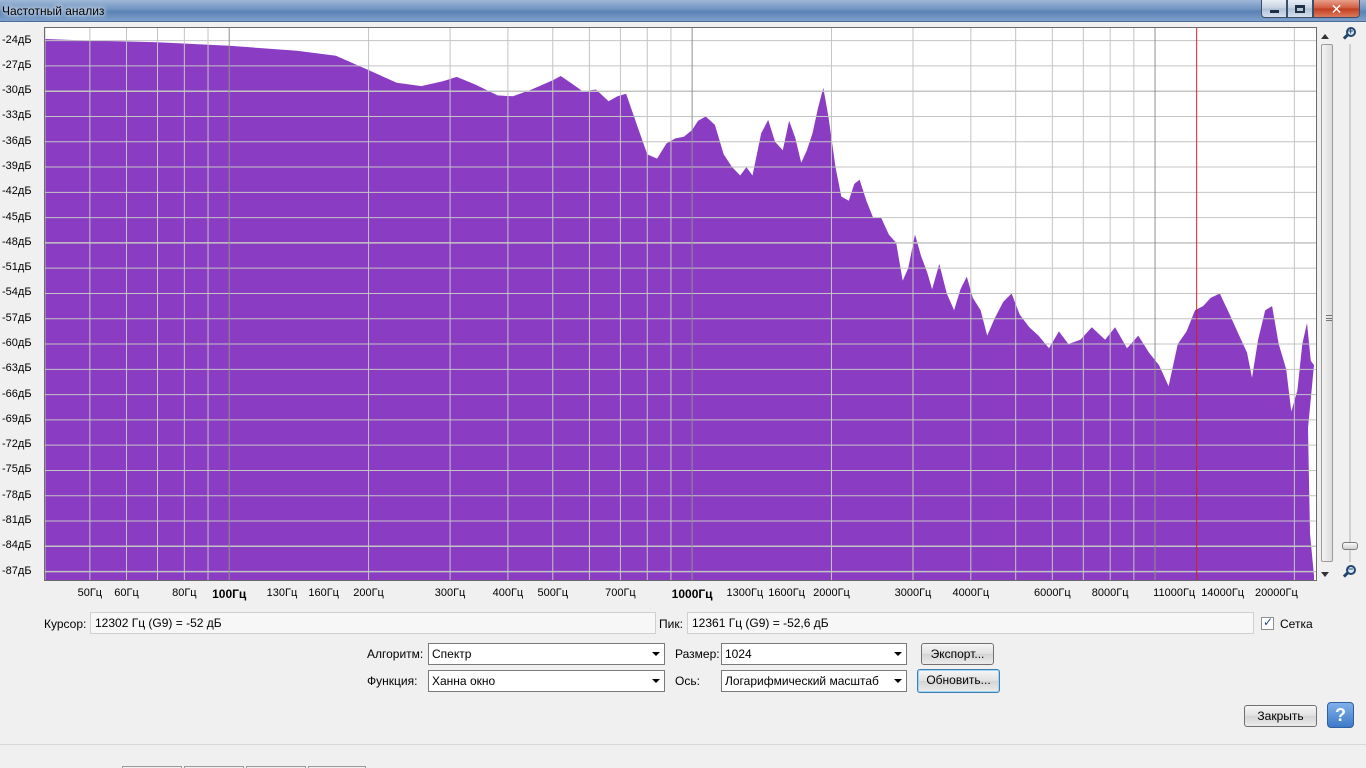 This screenshot has width=1366, height=768. What do you see at coordinates (620, 593) in the screenshot?
I see `x-axis-label: 700Гц` at bounding box center [620, 593].